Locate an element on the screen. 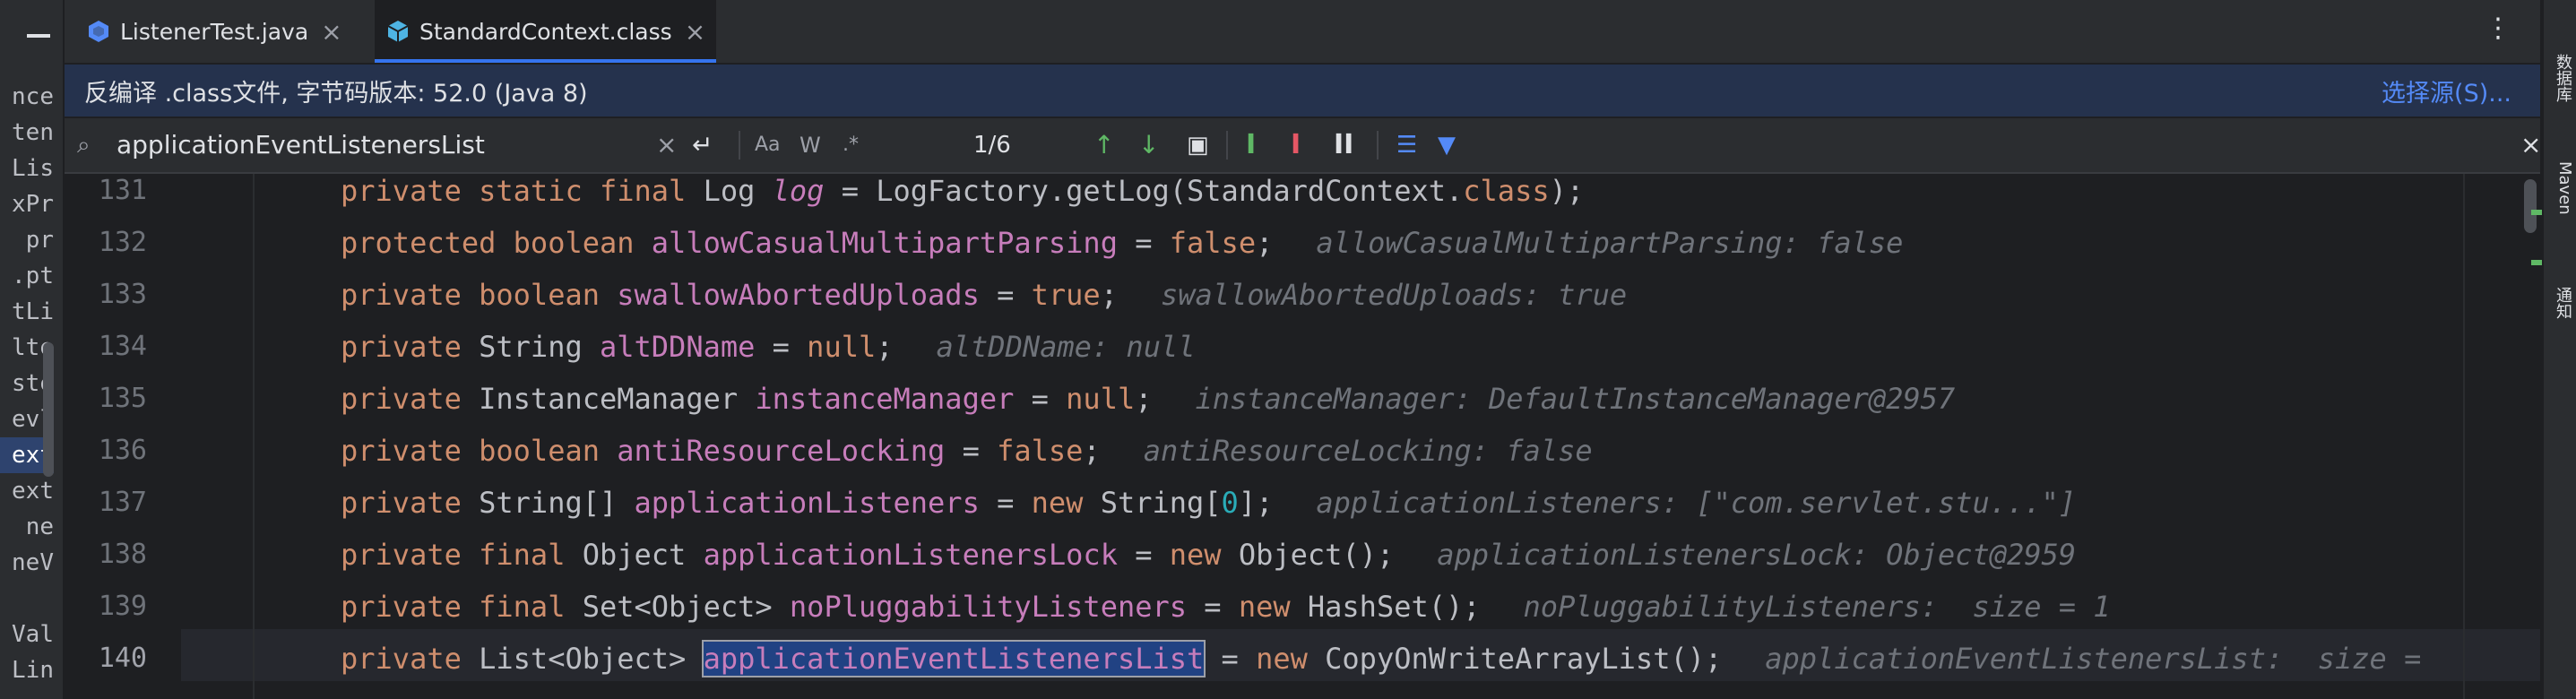  project-tree-item: pr is located at coordinates (27, 240).